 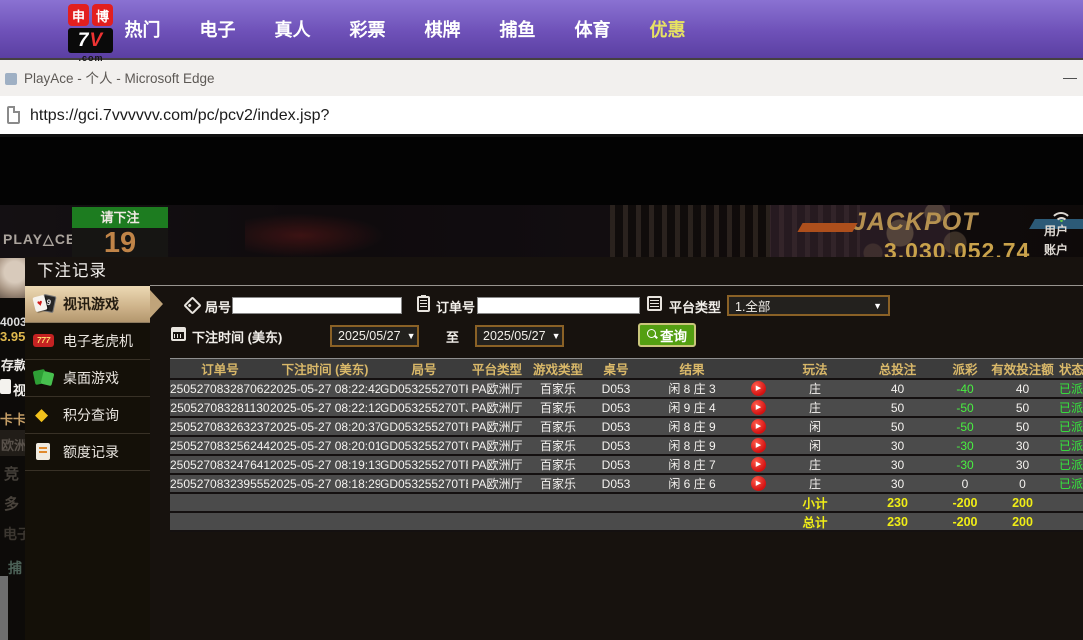 I want to click on black-spacer, so click(x=541, y=171).